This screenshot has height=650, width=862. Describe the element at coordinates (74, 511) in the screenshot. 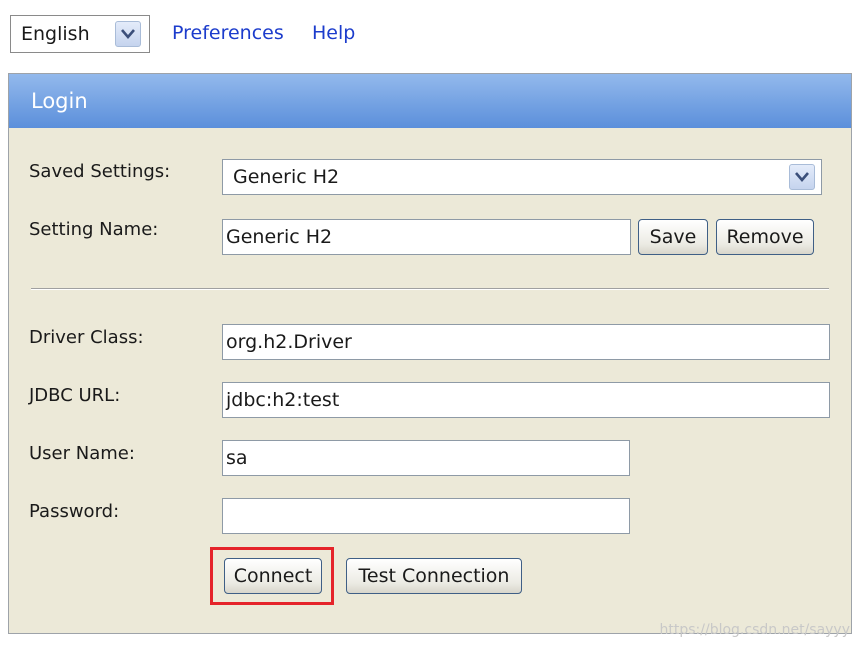

I see `password-label: Password:` at that location.